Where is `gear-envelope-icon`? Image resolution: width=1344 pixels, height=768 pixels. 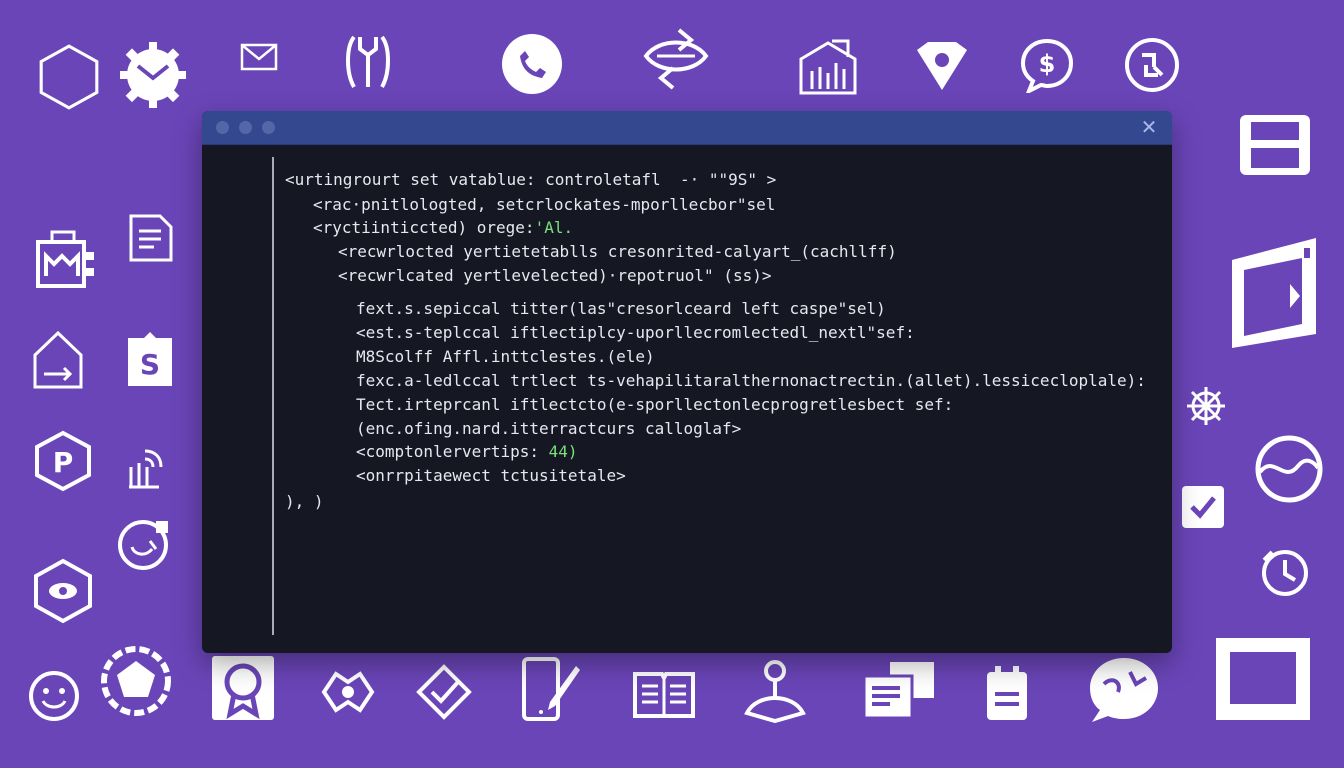 gear-envelope-icon is located at coordinates (153, 75).